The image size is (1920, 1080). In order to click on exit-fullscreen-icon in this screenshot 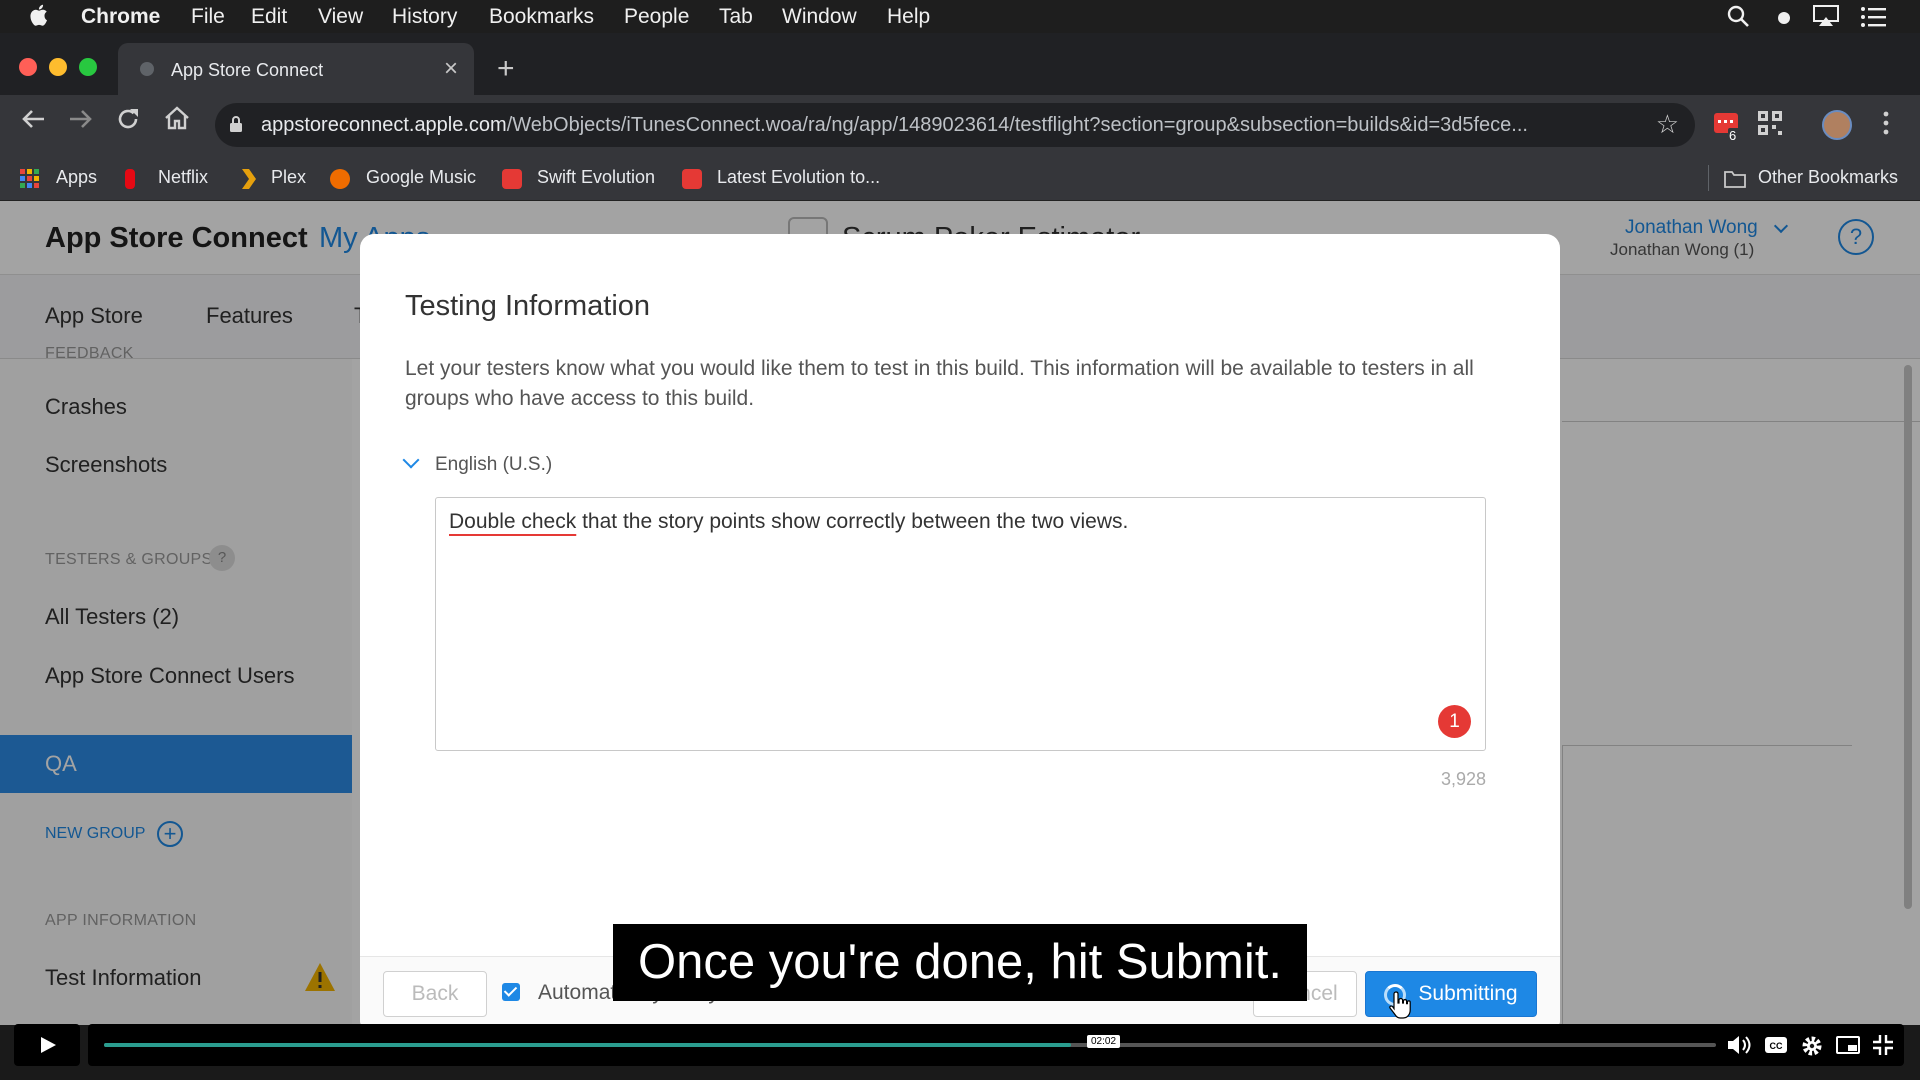, I will do `click(1883, 1048)`.